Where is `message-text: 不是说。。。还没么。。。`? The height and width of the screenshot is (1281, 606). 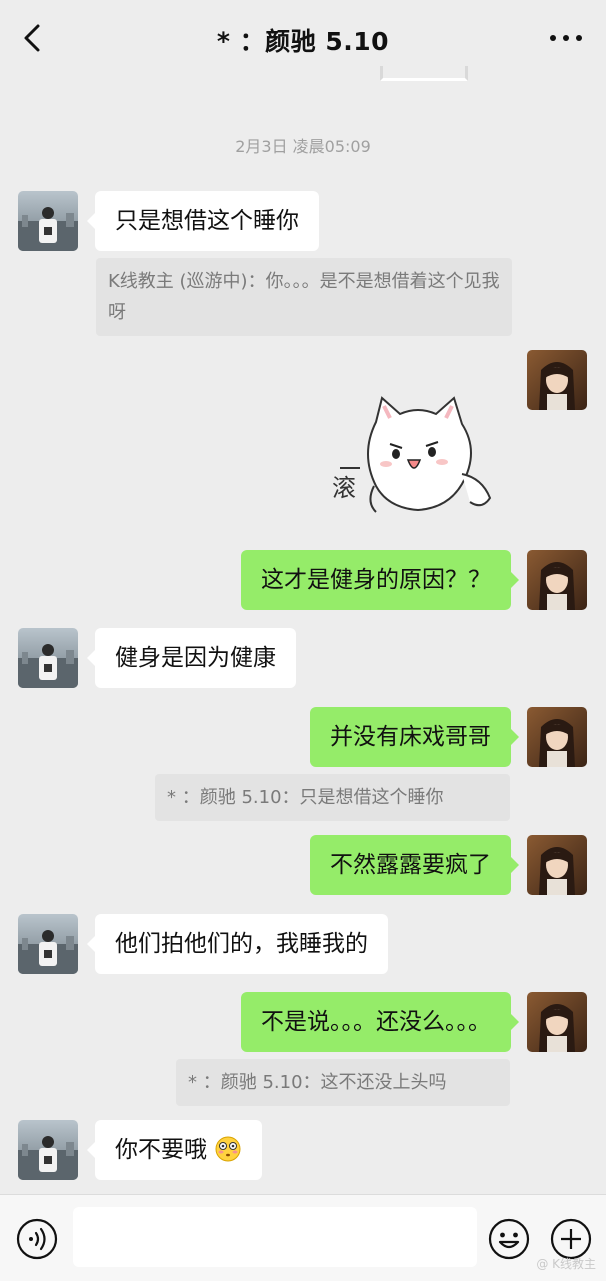
message-text: 不是说。。。还没么。。。 is located at coordinates (376, 1022).